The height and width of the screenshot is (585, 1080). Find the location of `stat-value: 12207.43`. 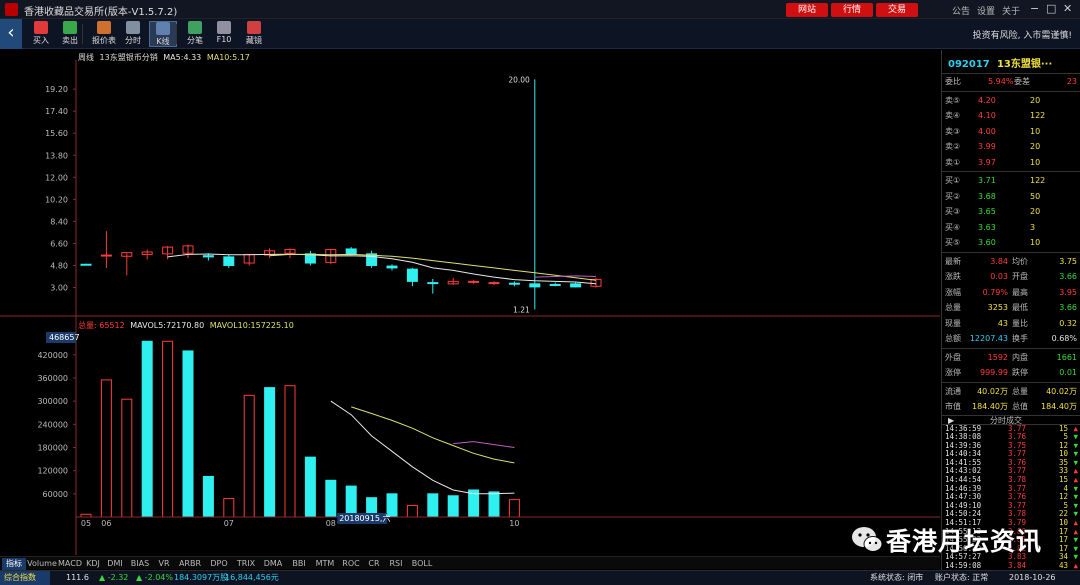

stat-value: 12207.43 is located at coordinates (988, 338).